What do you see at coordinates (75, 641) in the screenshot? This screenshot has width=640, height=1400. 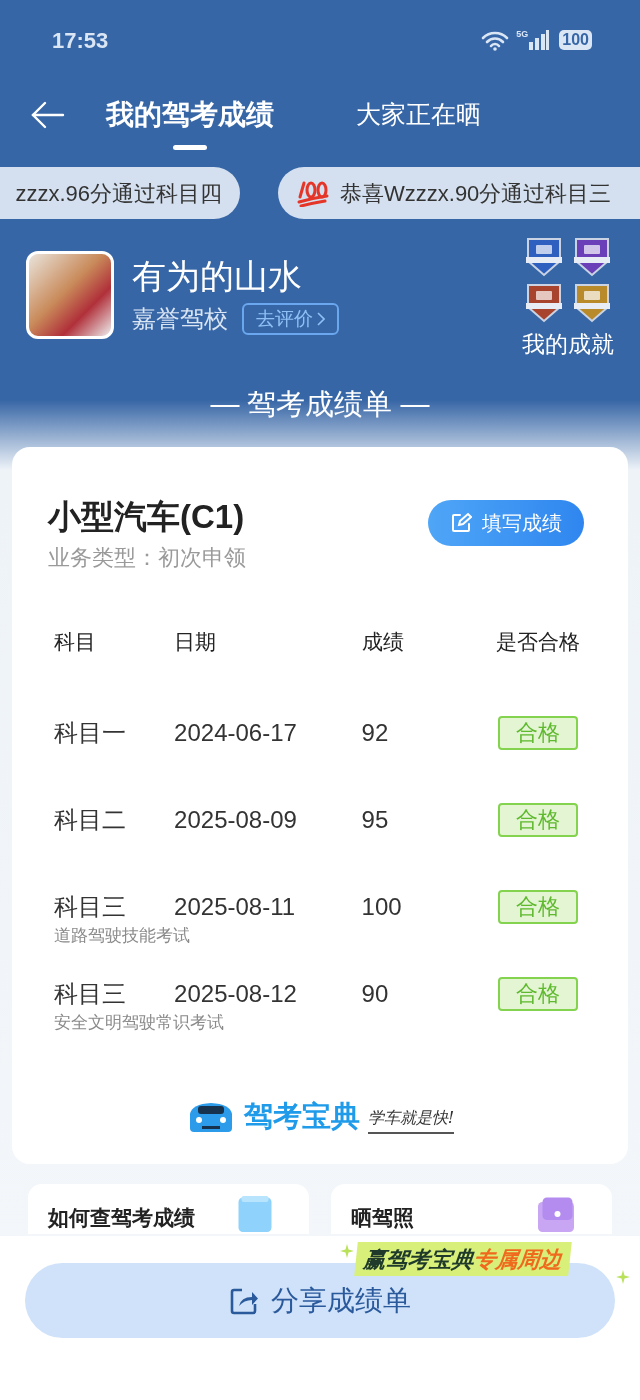 I see `column-header: 科目` at bounding box center [75, 641].